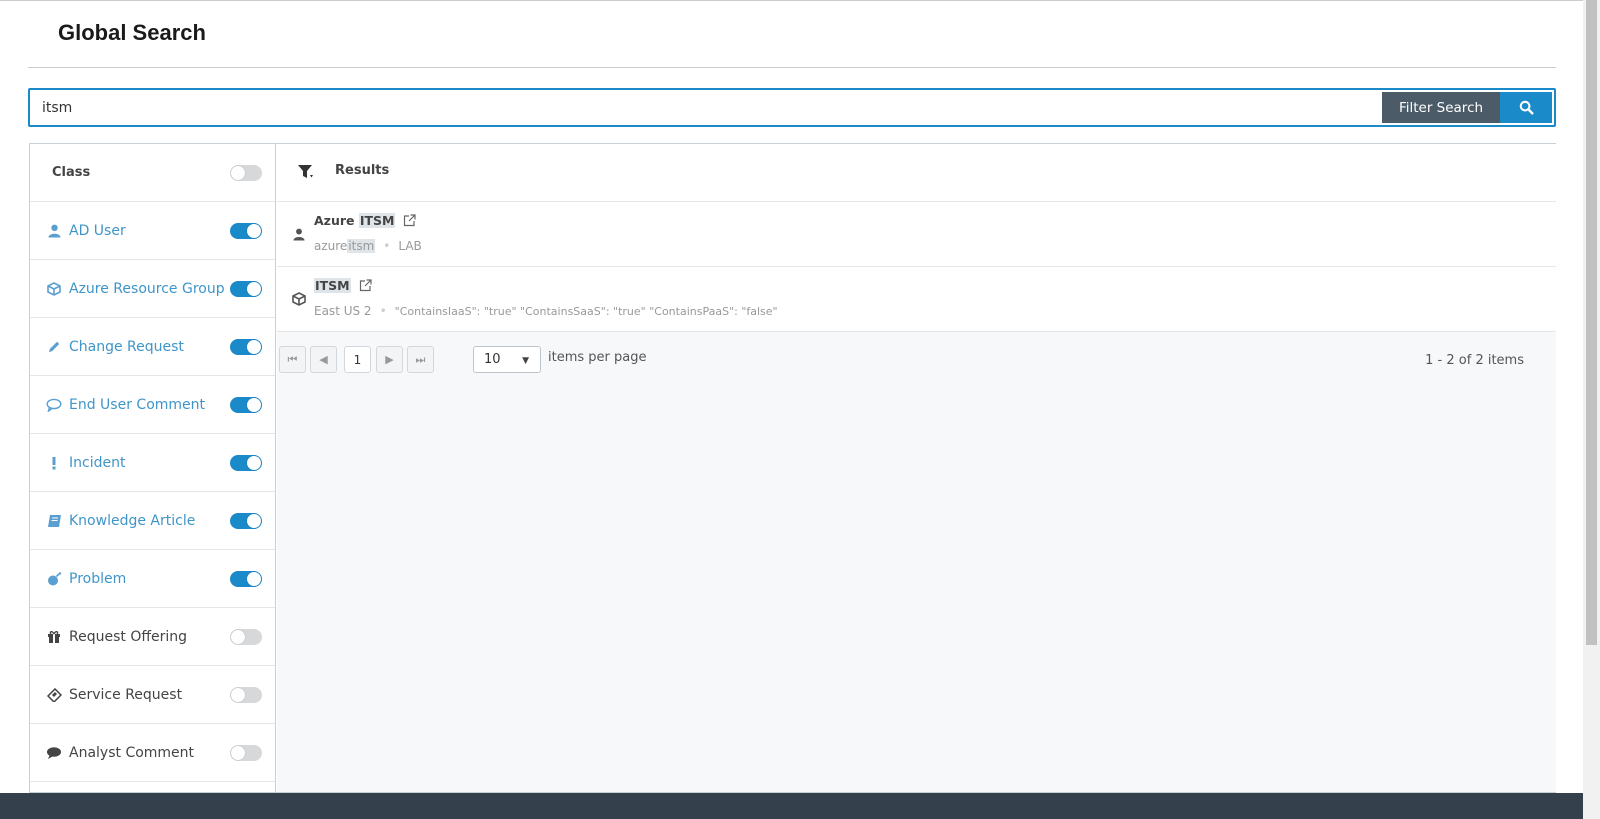 The image size is (1600, 819). I want to click on sidebar-item-change-request: Change Request, so click(152, 347).